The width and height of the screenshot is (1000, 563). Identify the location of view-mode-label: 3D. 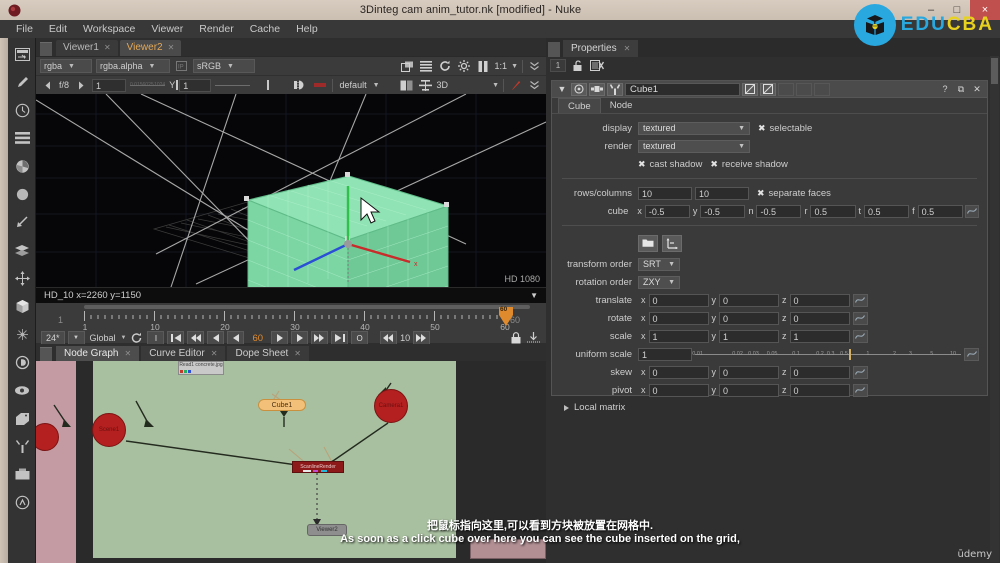
(443, 85).